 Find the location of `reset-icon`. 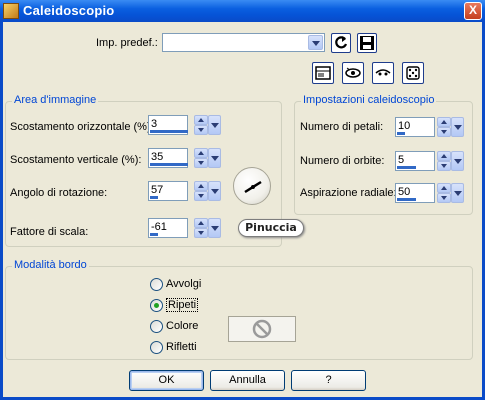

reset-icon is located at coordinates (341, 42).